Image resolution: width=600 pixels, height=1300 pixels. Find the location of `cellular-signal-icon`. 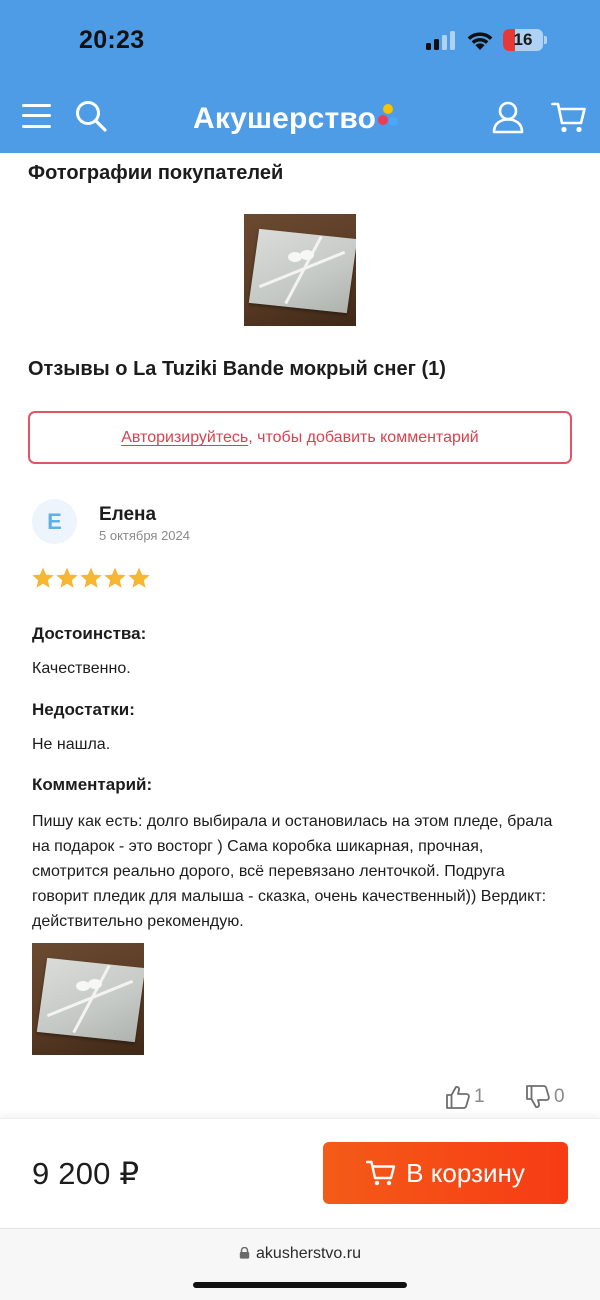

cellular-signal-icon is located at coordinates (442, 40).